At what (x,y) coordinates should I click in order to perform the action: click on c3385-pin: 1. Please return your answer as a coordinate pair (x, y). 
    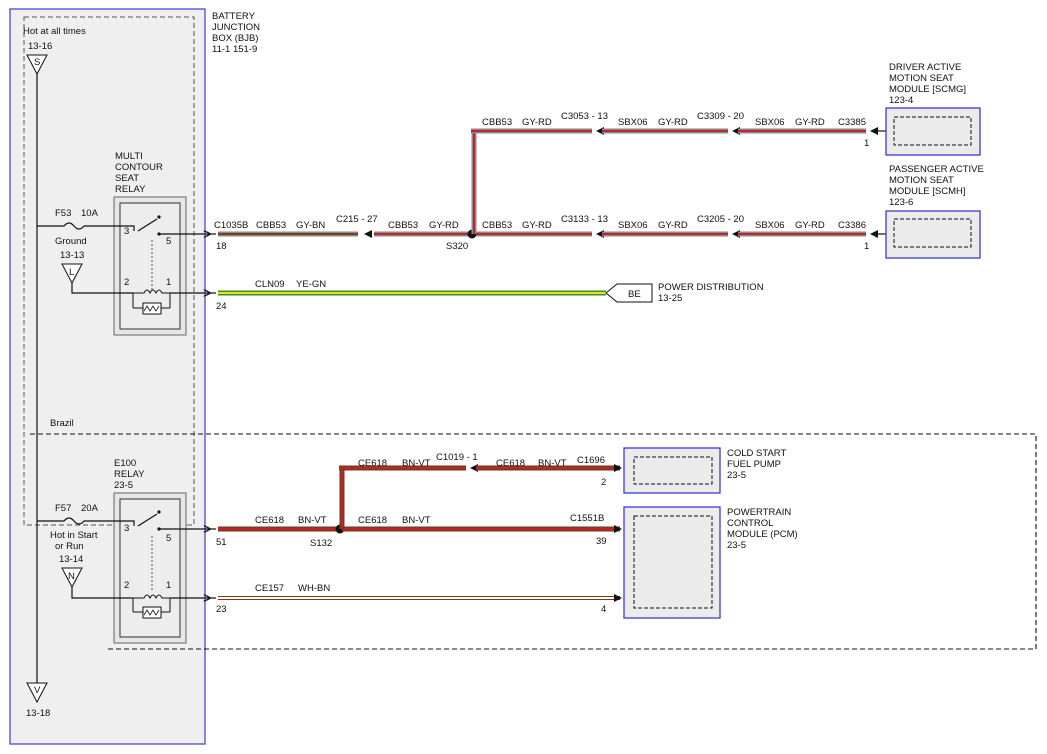
    Looking at the image, I should click on (866, 143).